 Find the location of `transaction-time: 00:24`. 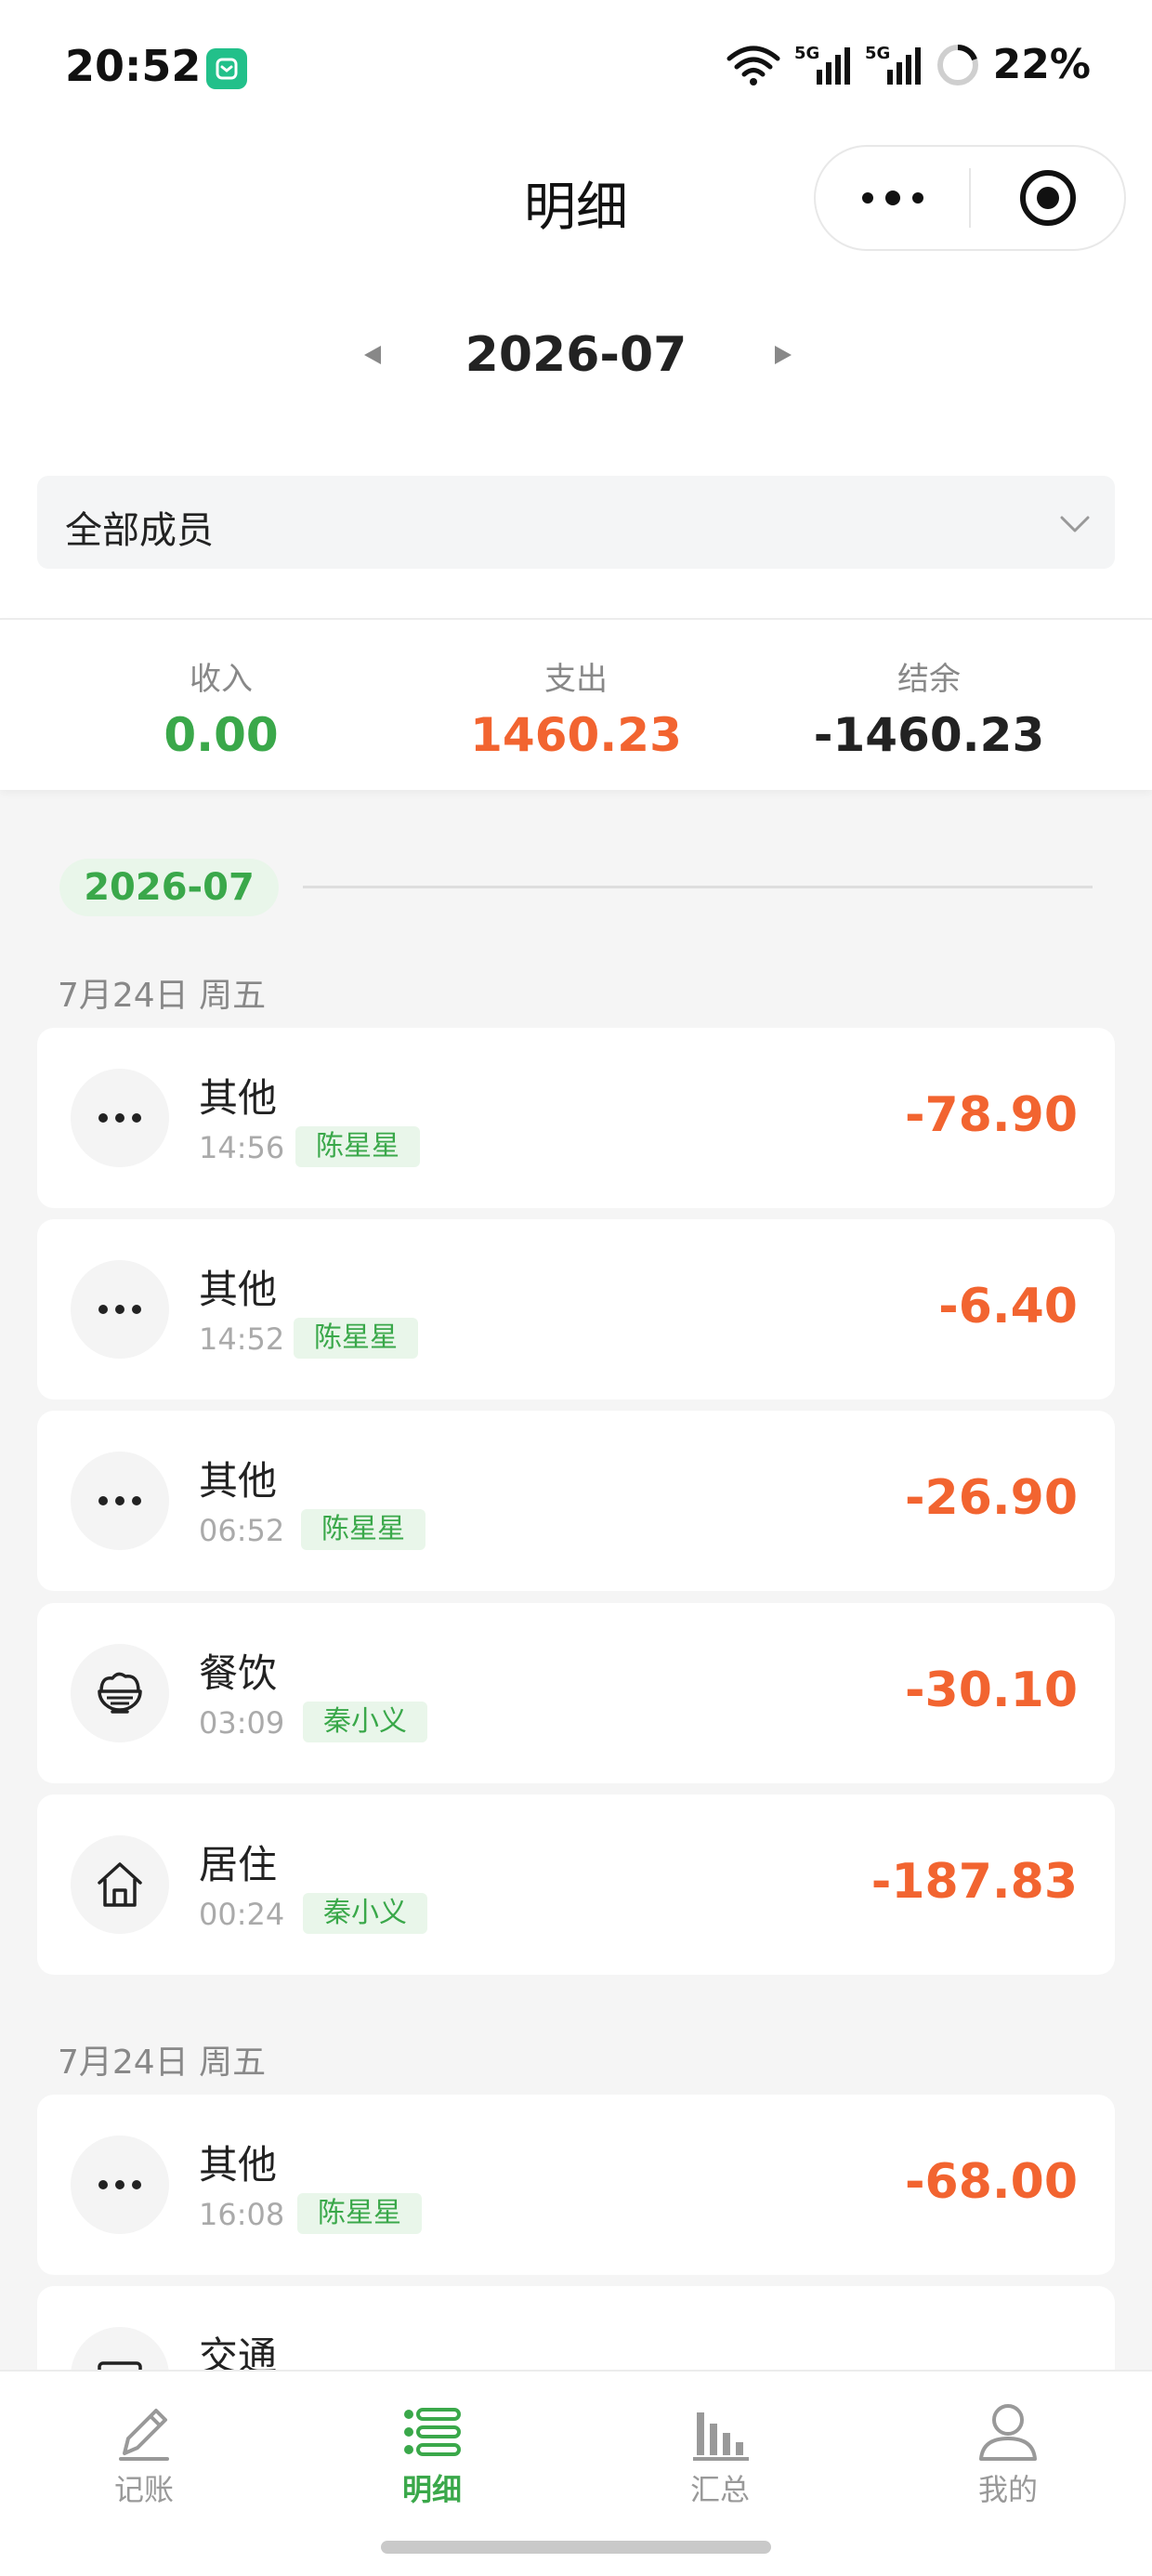

transaction-time: 00:24 is located at coordinates (242, 1914).